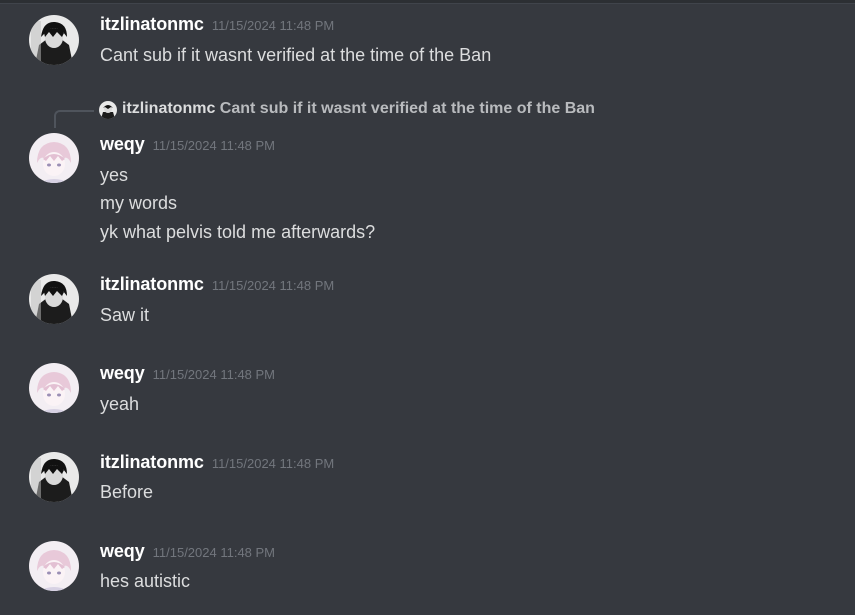  What do you see at coordinates (427, 2) in the screenshot?
I see `top-divider` at bounding box center [427, 2].